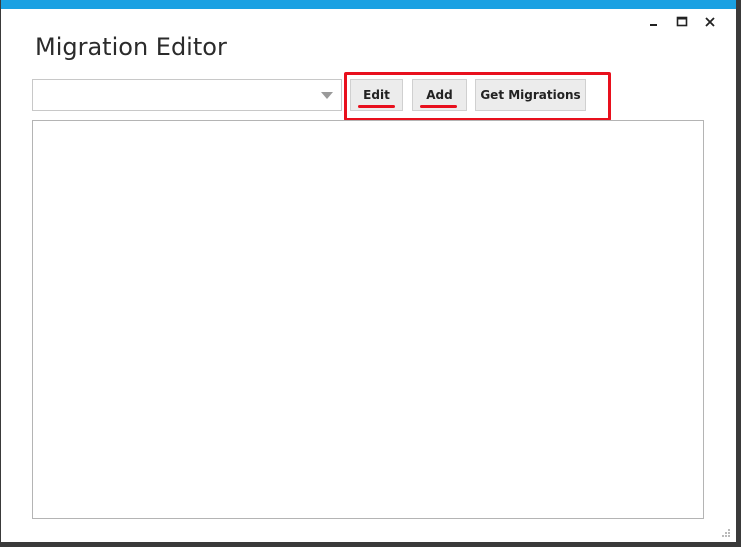 The image size is (741, 547). I want to click on window-border-left, so click(0, 273).